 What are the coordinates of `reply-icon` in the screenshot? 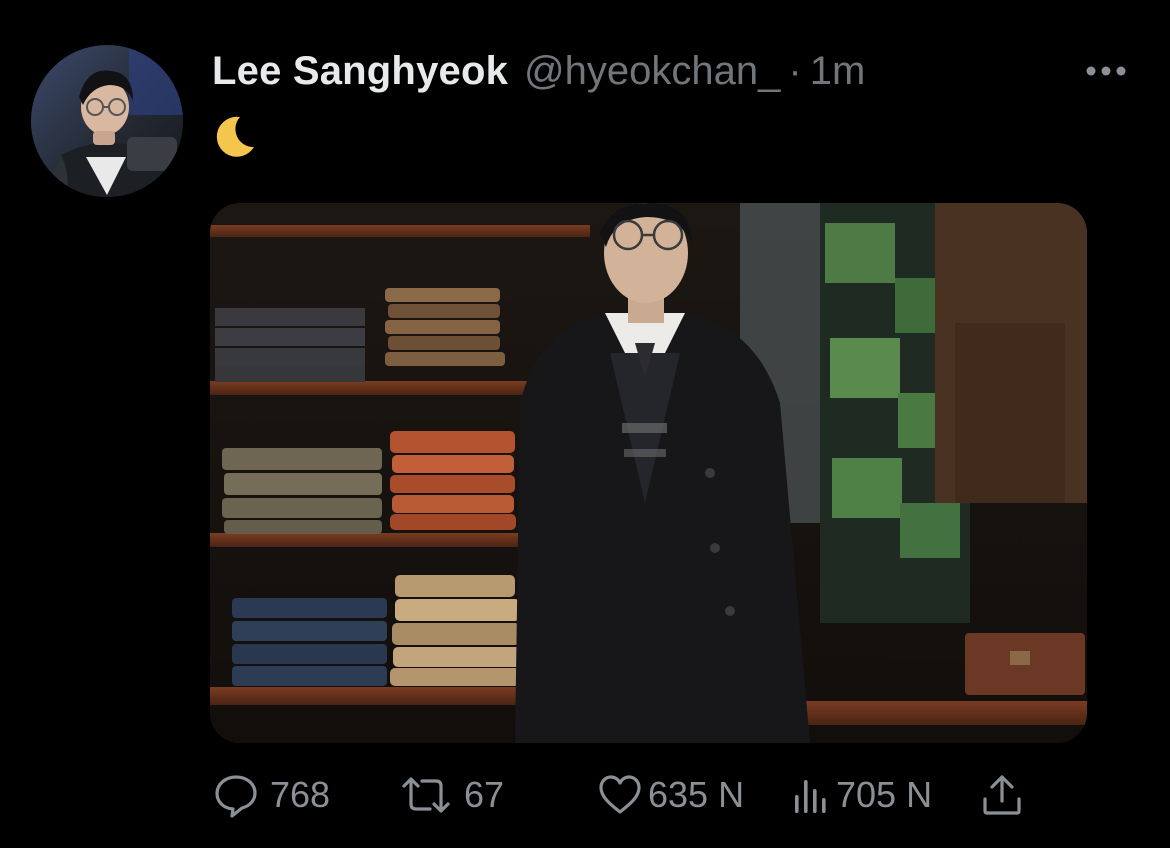 It's located at (236, 796).